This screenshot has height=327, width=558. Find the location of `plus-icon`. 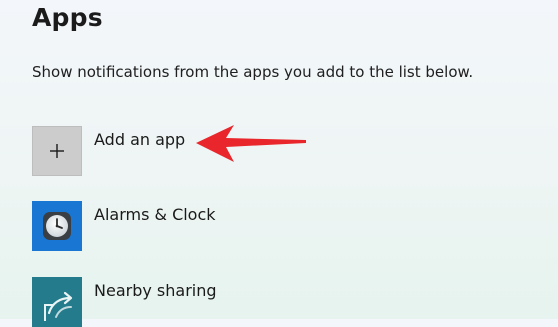

plus-icon is located at coordinates (57, 151).